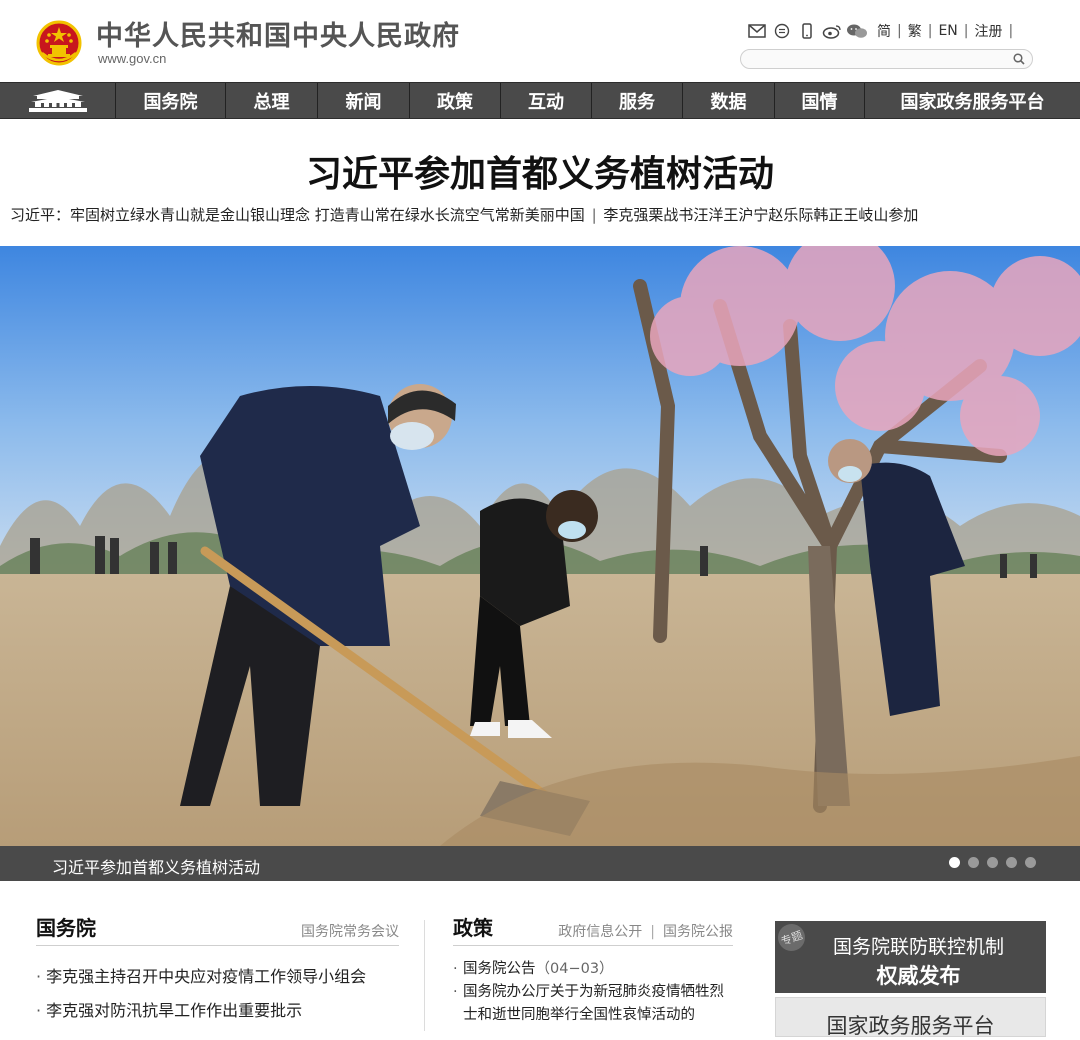  I want to click on state-council-header: 国务院 国务院常务会议, so click(217, 929).